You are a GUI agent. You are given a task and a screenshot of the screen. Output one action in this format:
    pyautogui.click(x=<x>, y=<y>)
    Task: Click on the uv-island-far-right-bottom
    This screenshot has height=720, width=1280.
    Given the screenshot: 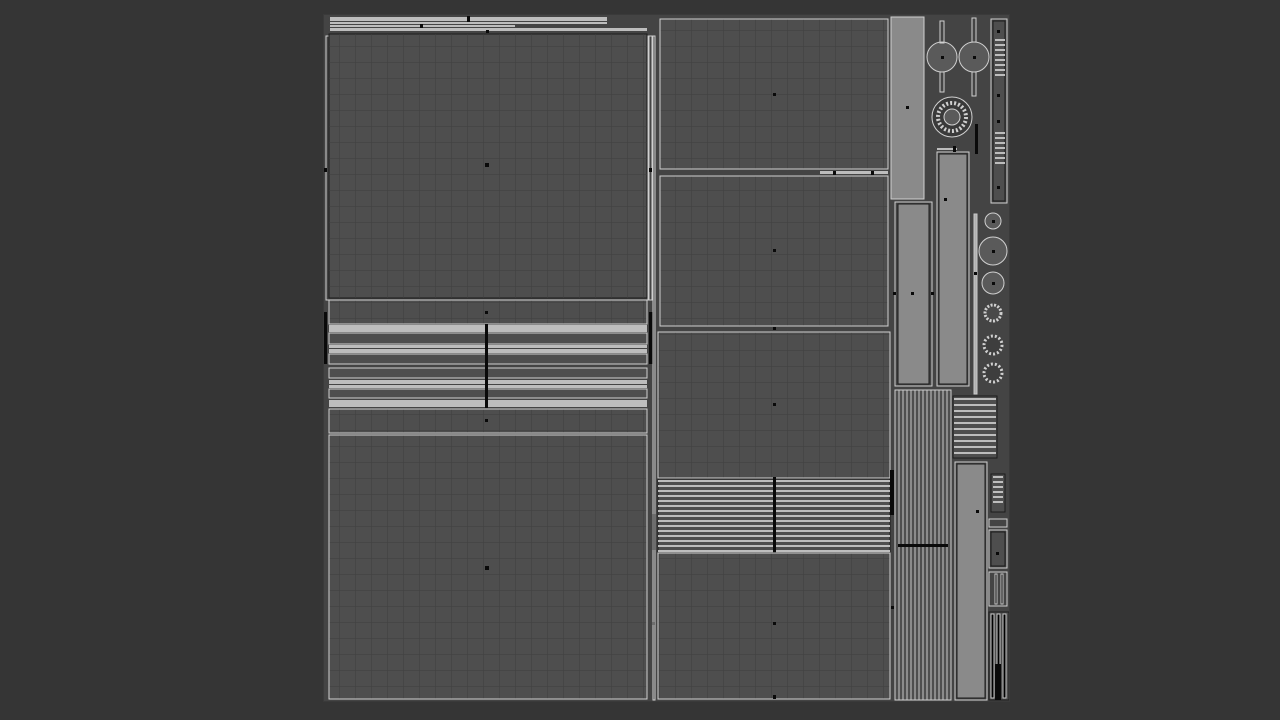 What is the action you would take?
    pyautogui.click(x=999, y=587)
    